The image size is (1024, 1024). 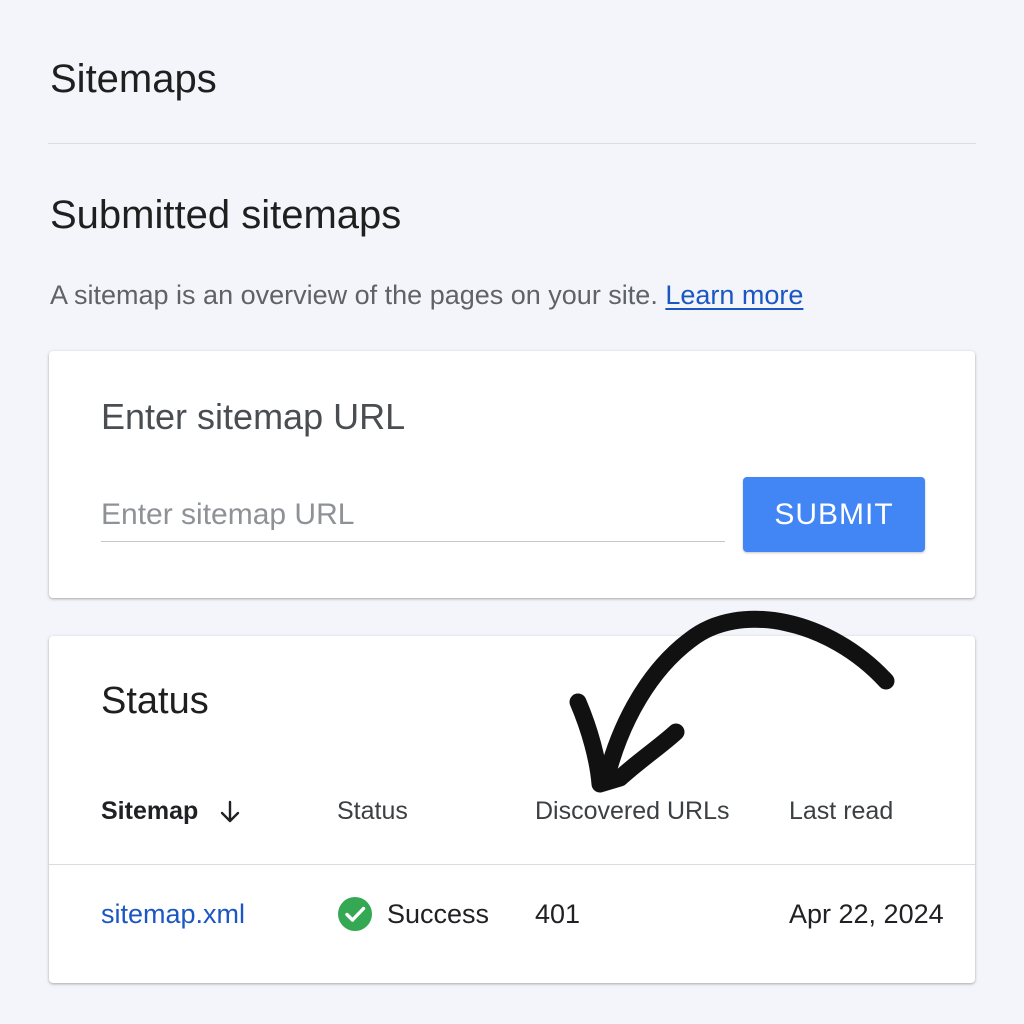 What do you see at coordinates (632, 811) in the screenshot?
I see `column-header-discovered-urls: Discovered URLs` at bounding box center [632, 811].